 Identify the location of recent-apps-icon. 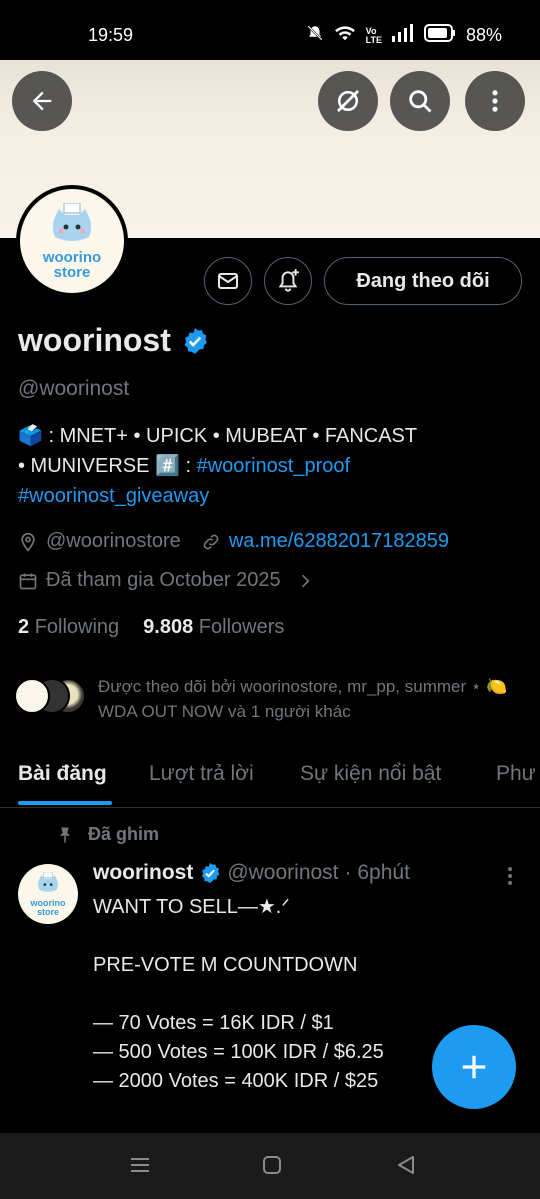
(140, 1165).